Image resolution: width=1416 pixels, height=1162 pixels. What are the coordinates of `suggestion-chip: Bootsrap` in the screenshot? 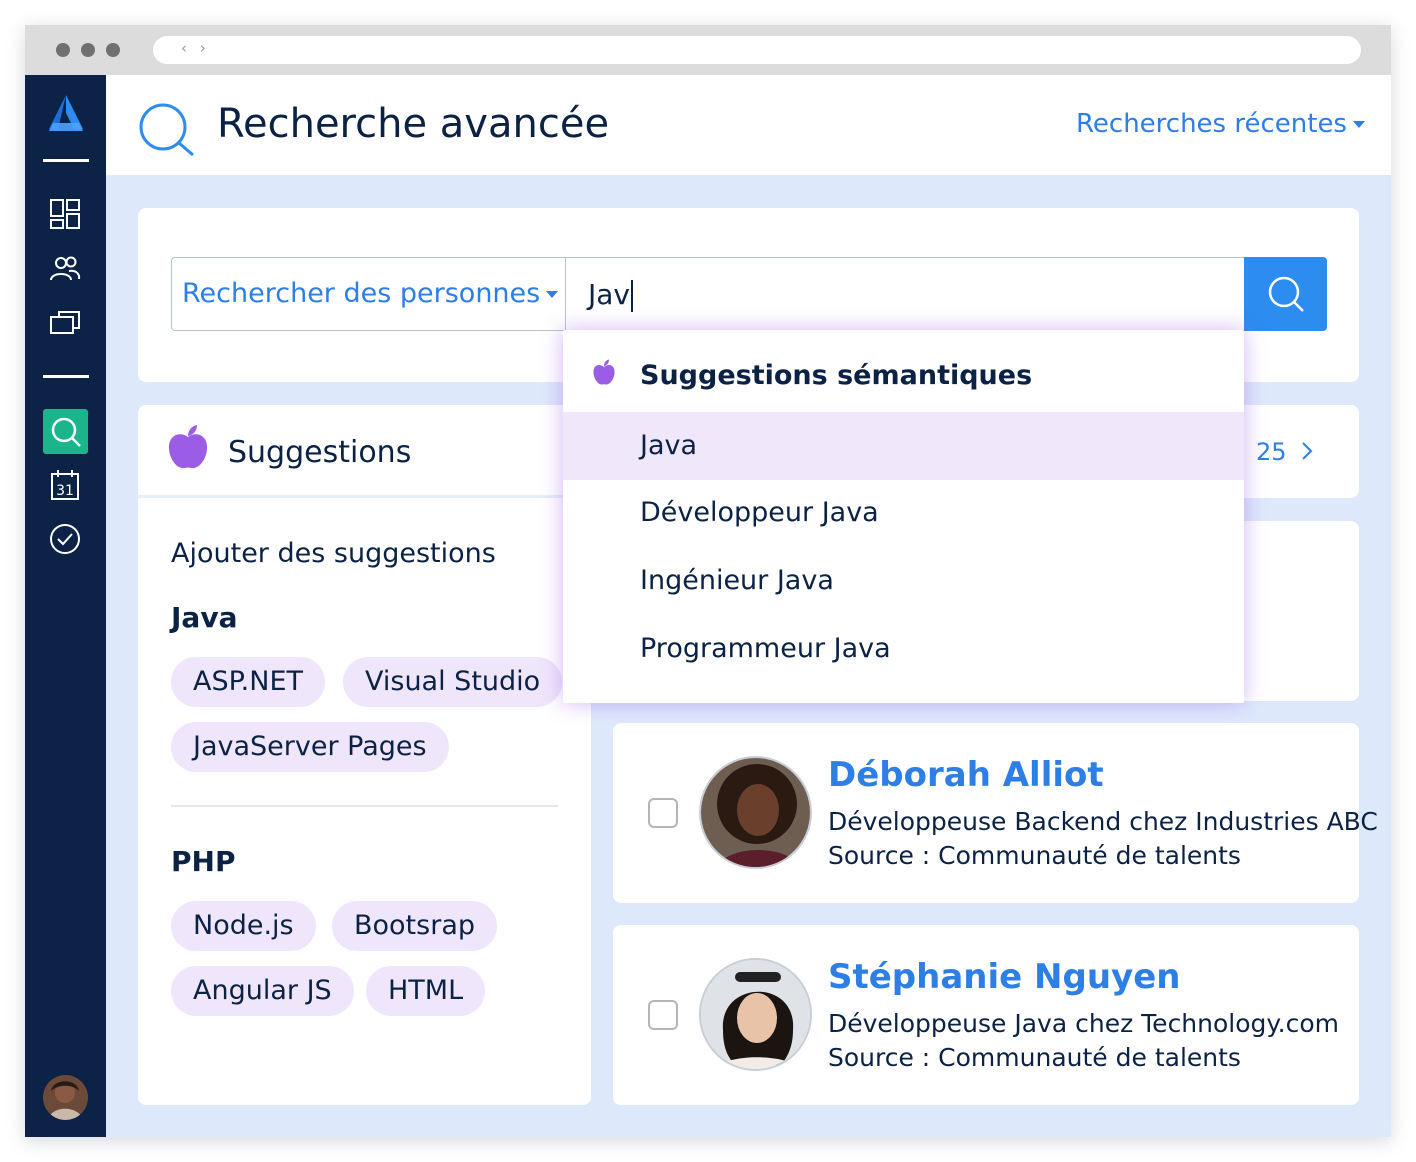 It's located at (414, 926).